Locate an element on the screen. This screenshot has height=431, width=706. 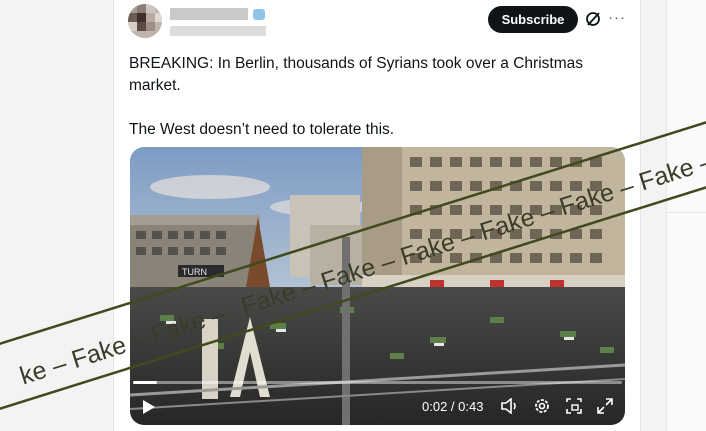
slash-circle-icon is located at coordinates (593, 19).